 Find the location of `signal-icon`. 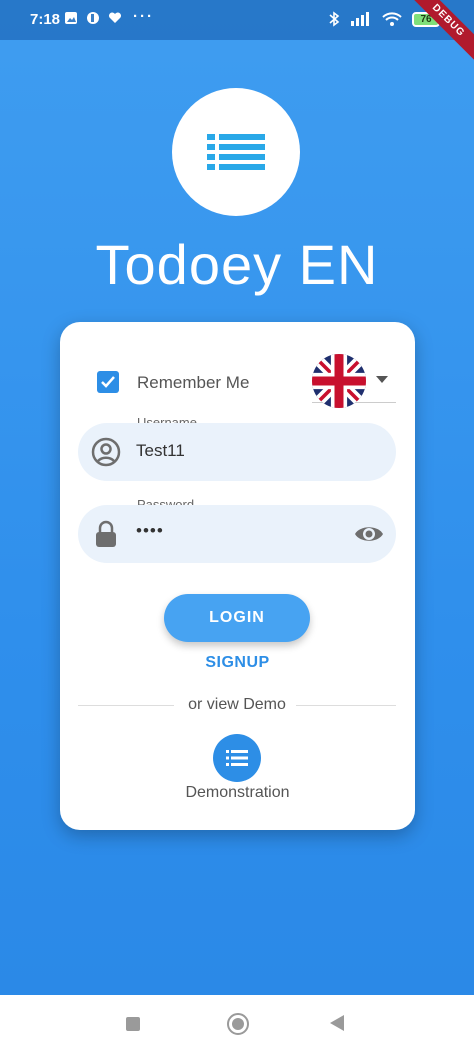

signal-icon is located at coordinates (360, 19).